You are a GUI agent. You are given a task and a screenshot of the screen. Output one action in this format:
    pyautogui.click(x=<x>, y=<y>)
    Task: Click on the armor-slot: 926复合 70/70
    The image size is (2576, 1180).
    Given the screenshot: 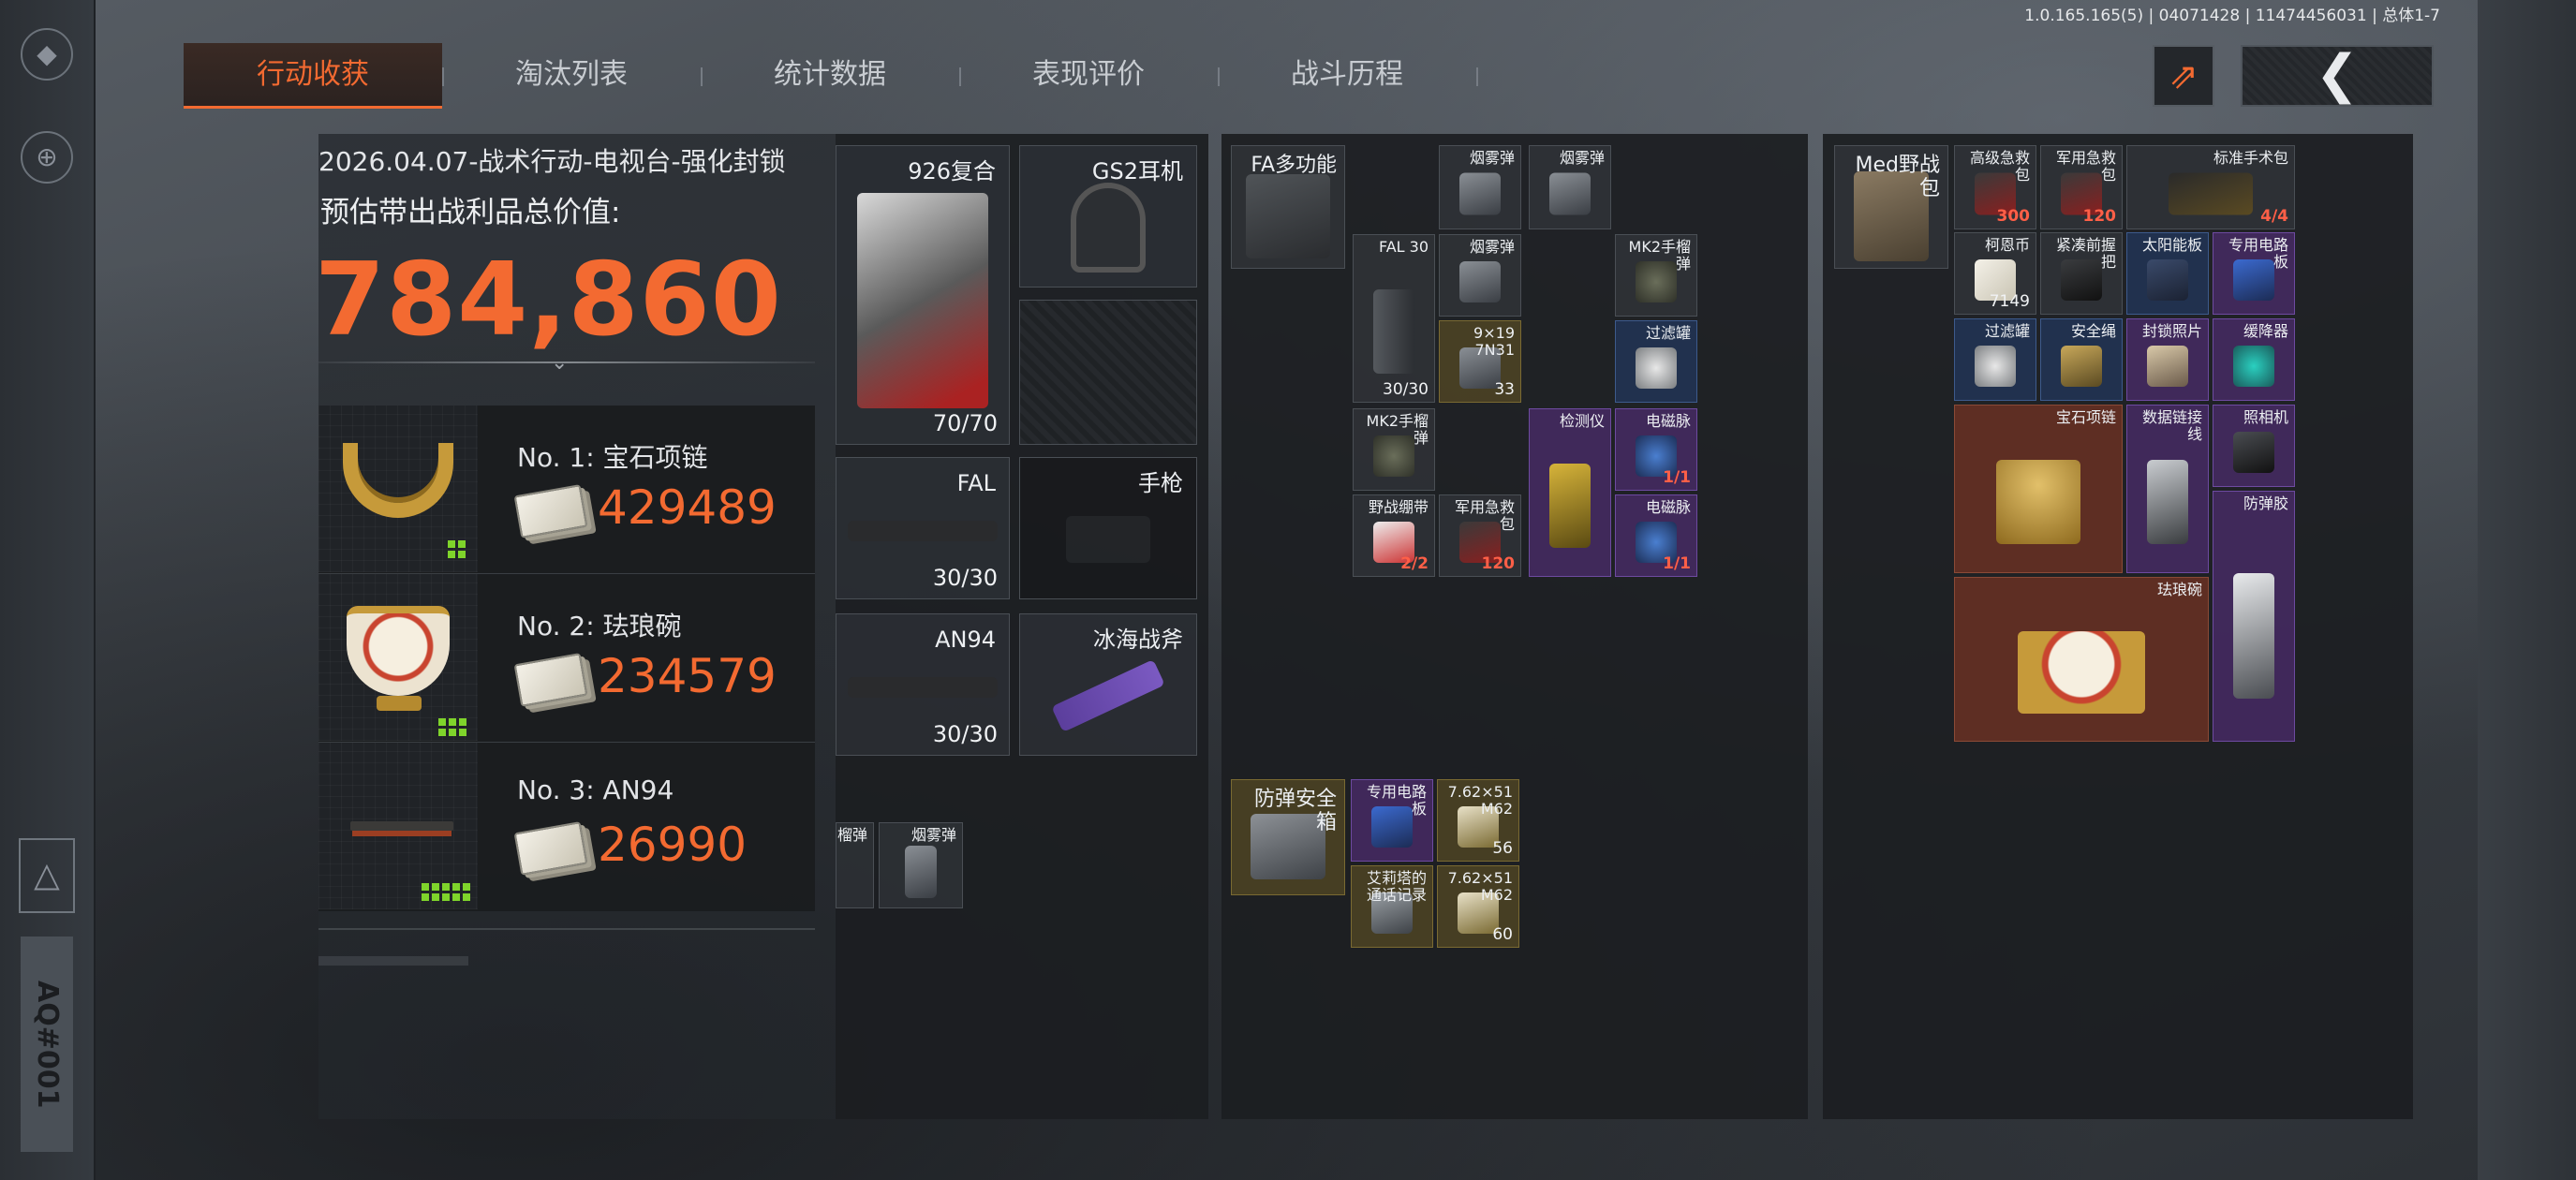 What is the action you would take?
    pyautogui.click(x=923, y=295)
    